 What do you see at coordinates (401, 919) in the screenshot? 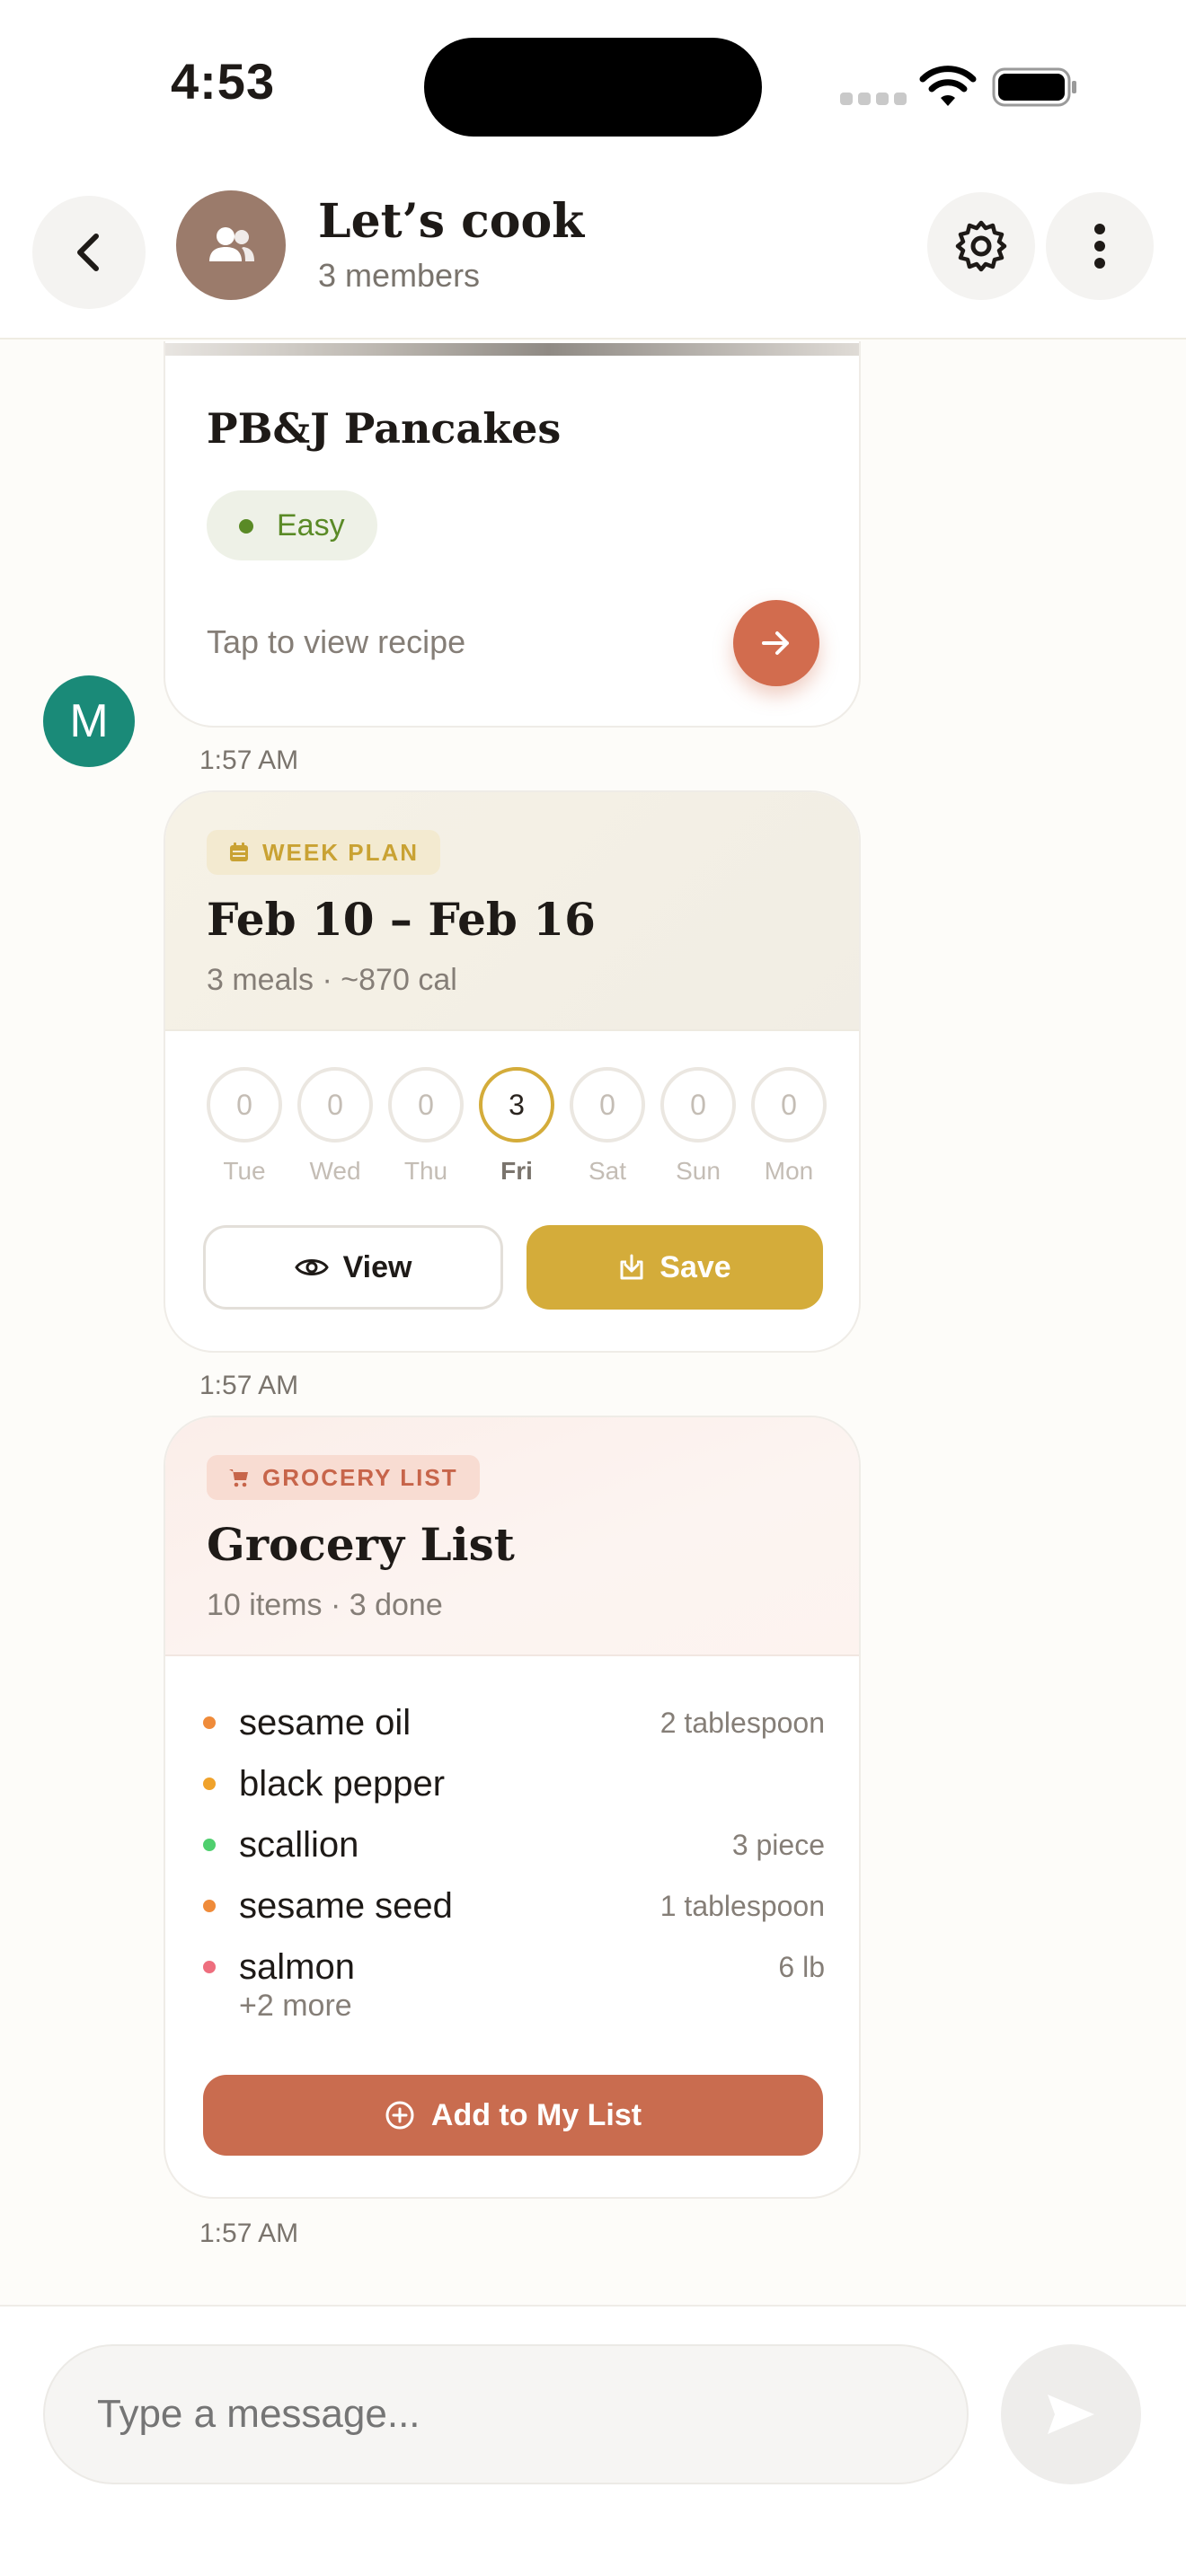
I see `week-plan-title: Feb 10 – Feb 16` at bounding box center [401, 919].